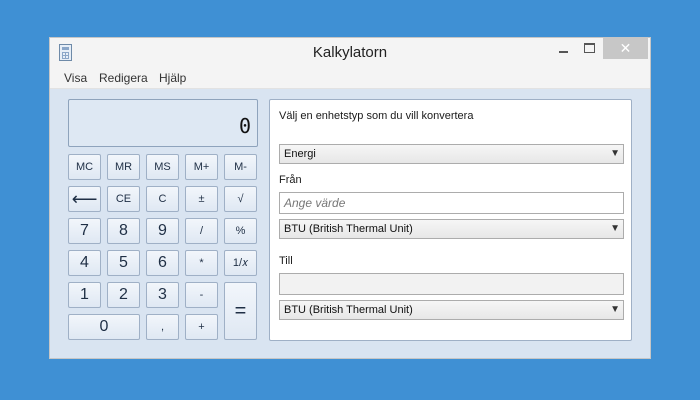 The height and width of the screenshot is (400, 700). I want to click on divide-button: /, so click(201, 231).